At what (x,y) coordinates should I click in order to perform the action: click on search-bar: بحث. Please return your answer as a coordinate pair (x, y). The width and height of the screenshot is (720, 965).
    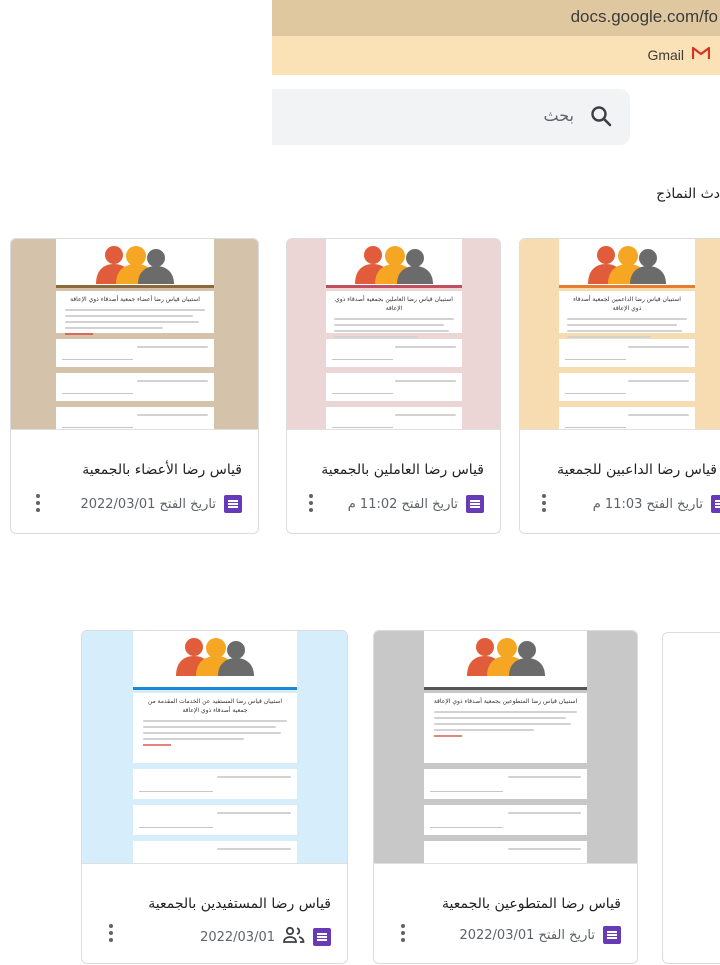
    Looking at the image, I should click on (451, 117).